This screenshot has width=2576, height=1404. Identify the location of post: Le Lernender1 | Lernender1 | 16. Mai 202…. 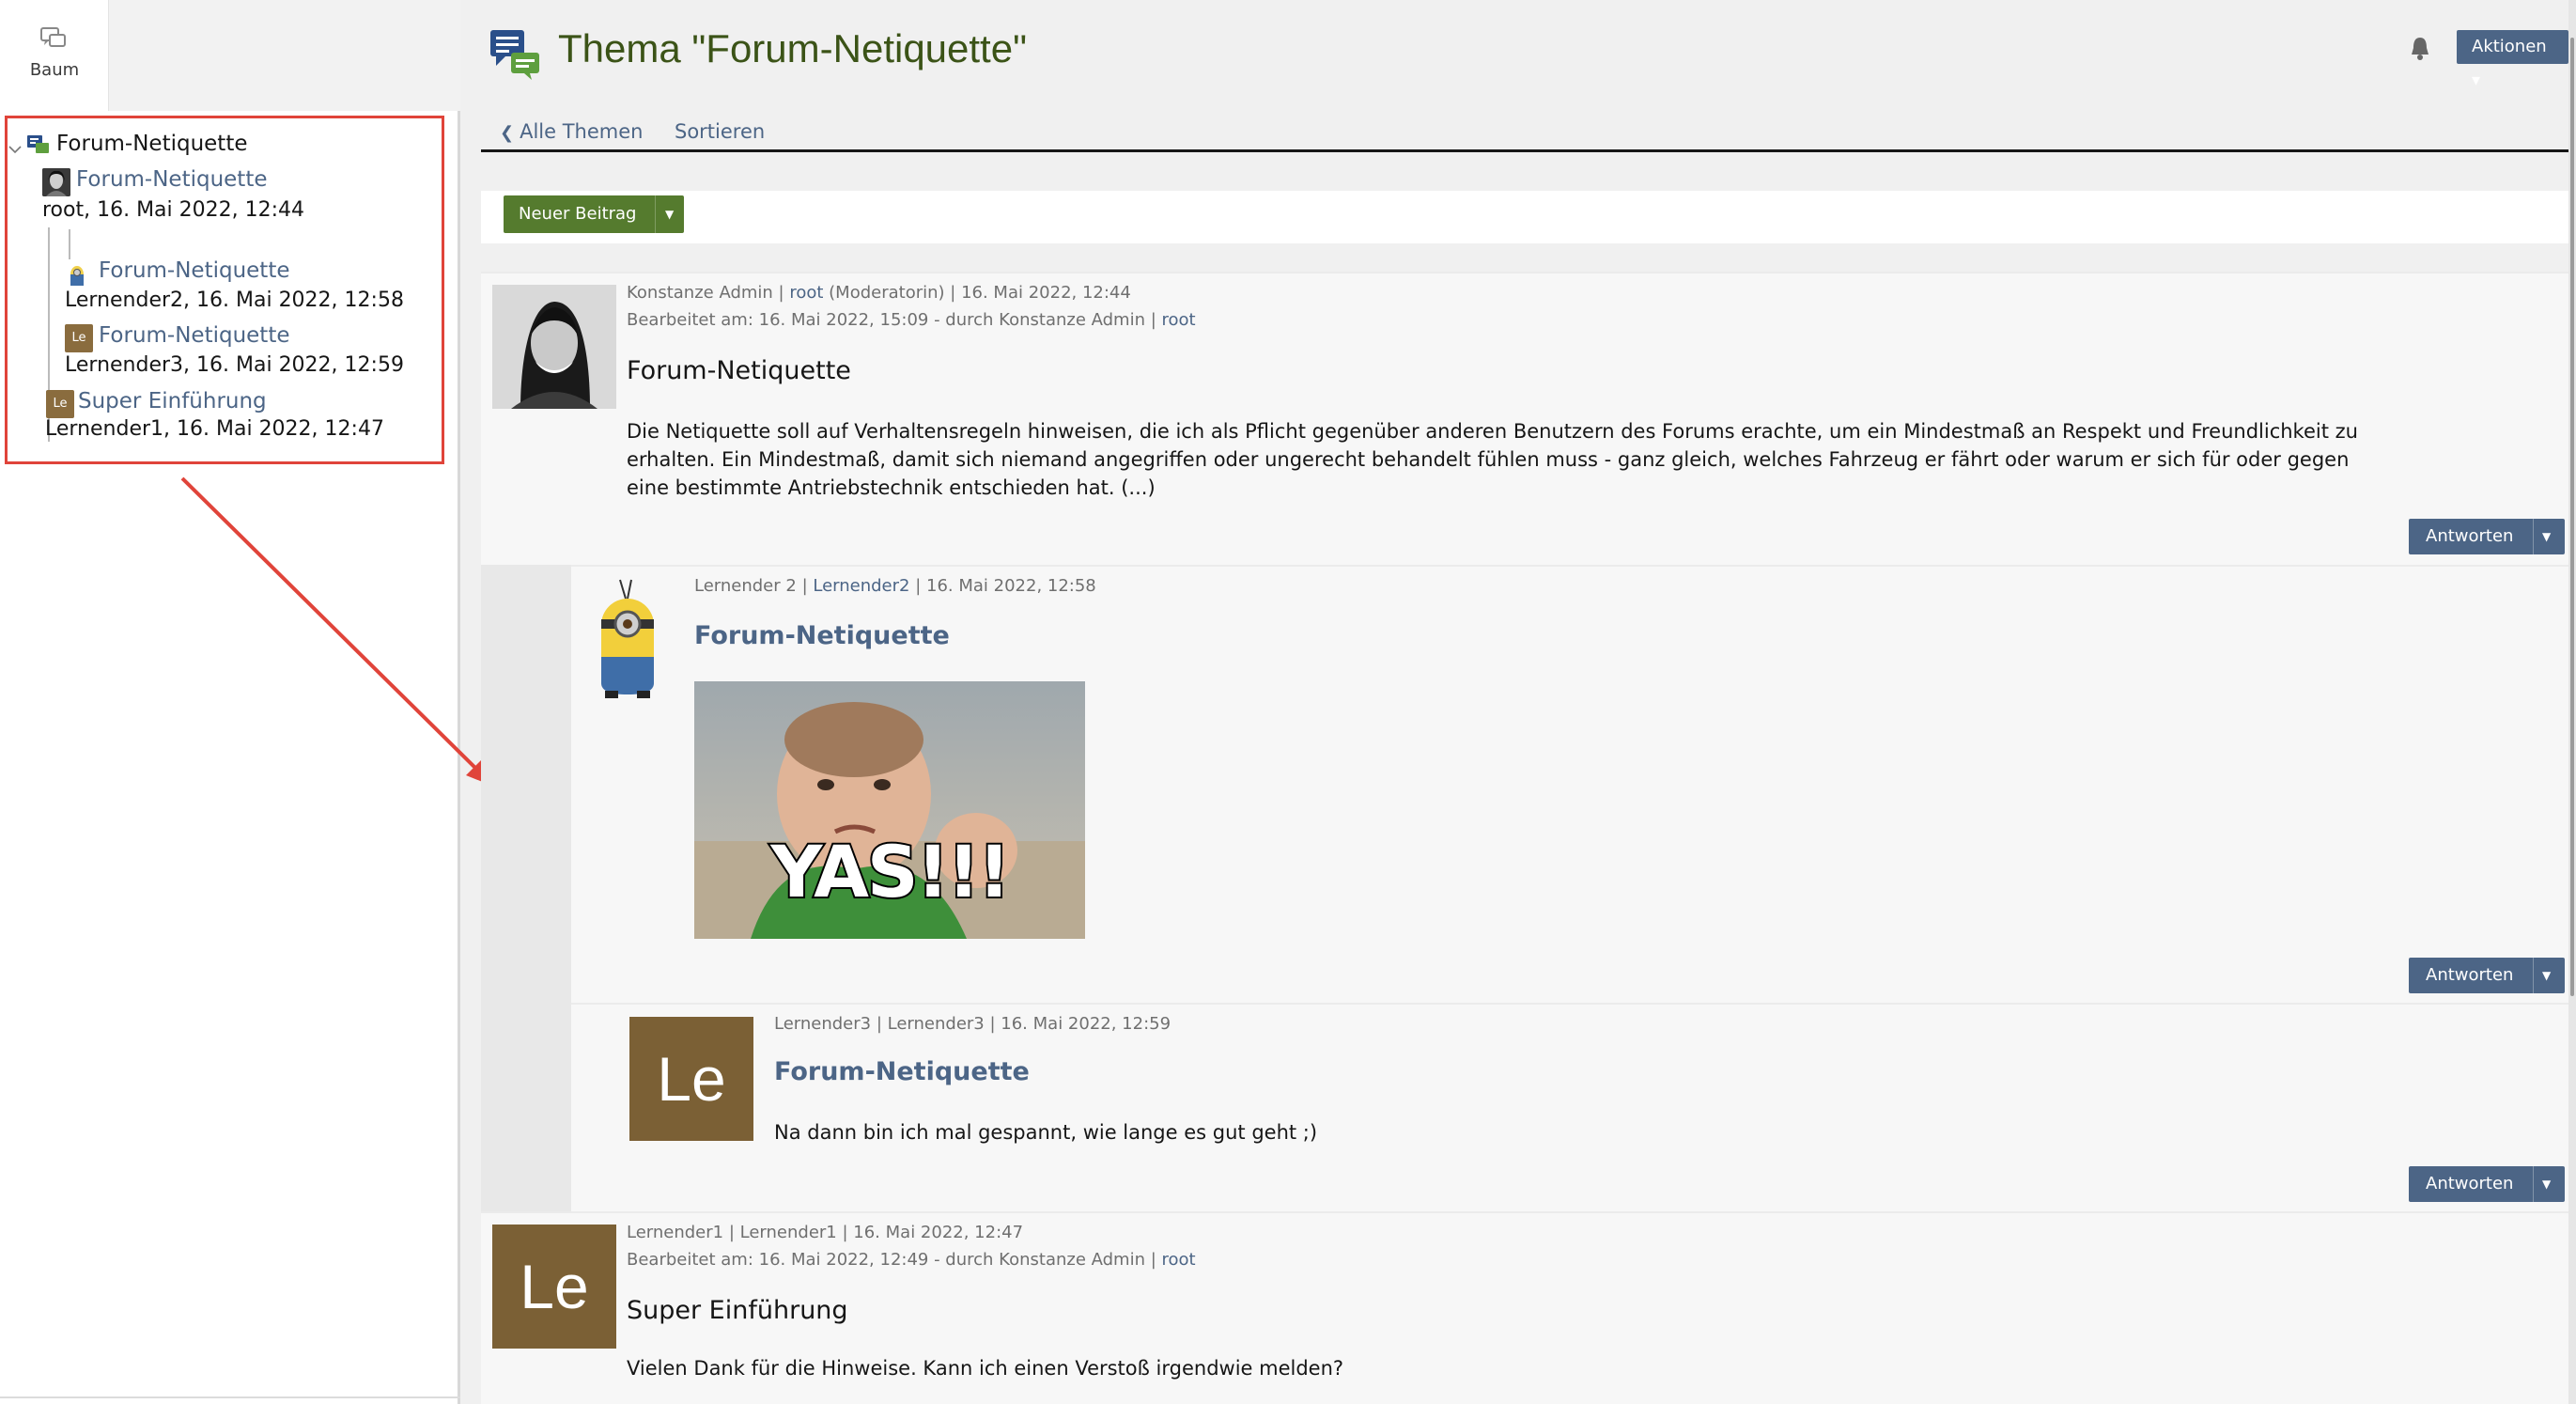
(1525, 1307).